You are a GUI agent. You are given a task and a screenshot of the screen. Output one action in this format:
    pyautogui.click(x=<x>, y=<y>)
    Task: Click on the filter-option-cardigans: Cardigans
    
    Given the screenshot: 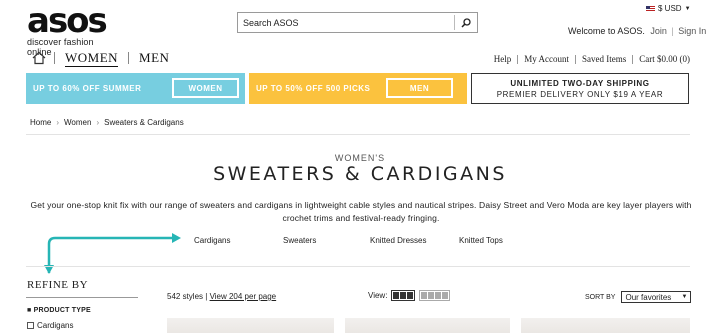 What is the action you would take?
    pyautogui.click(x=50, y=325)
    